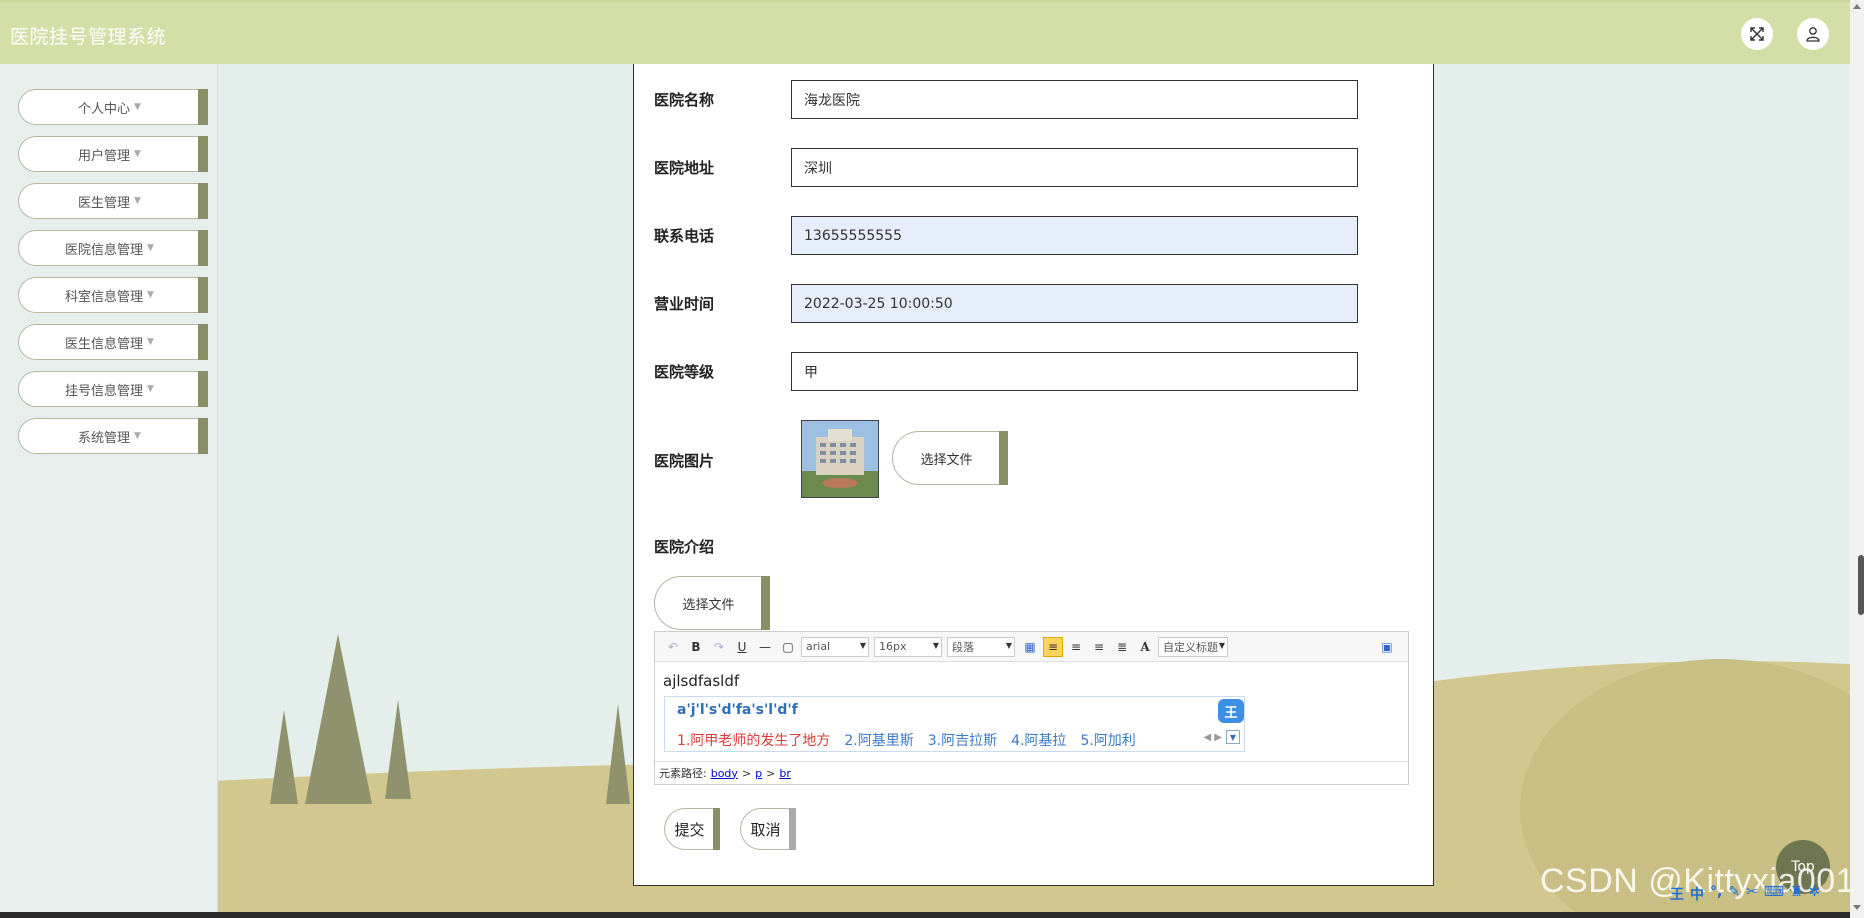 This screenshot has width=1864, height=918. I want to click on ime-candidate: 4.阿基拉, so click(1038, 740).